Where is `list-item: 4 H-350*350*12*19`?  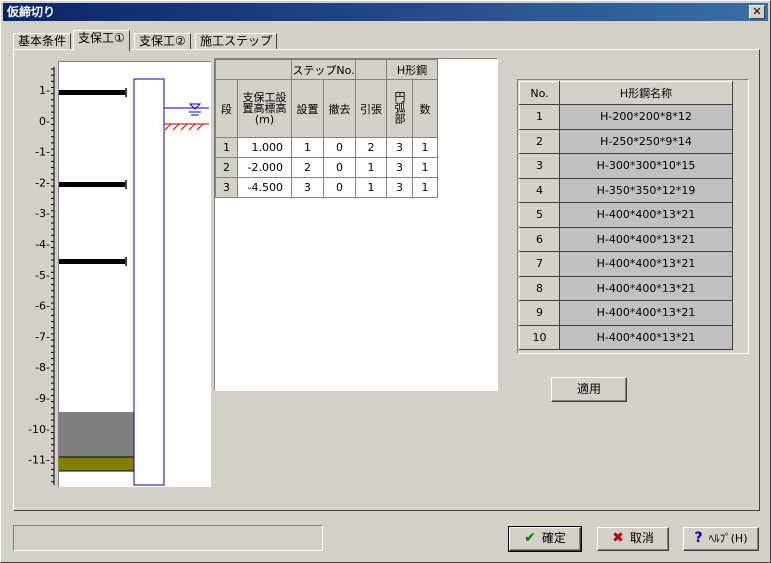 list-item: 4 H-350*350*12*19 is located at coordinates (626, 190).